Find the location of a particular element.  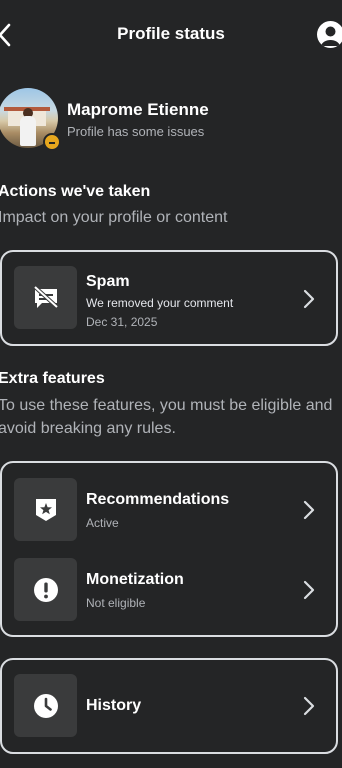

action-item-detail: We removed your comment is located at coordinates (160, 303).